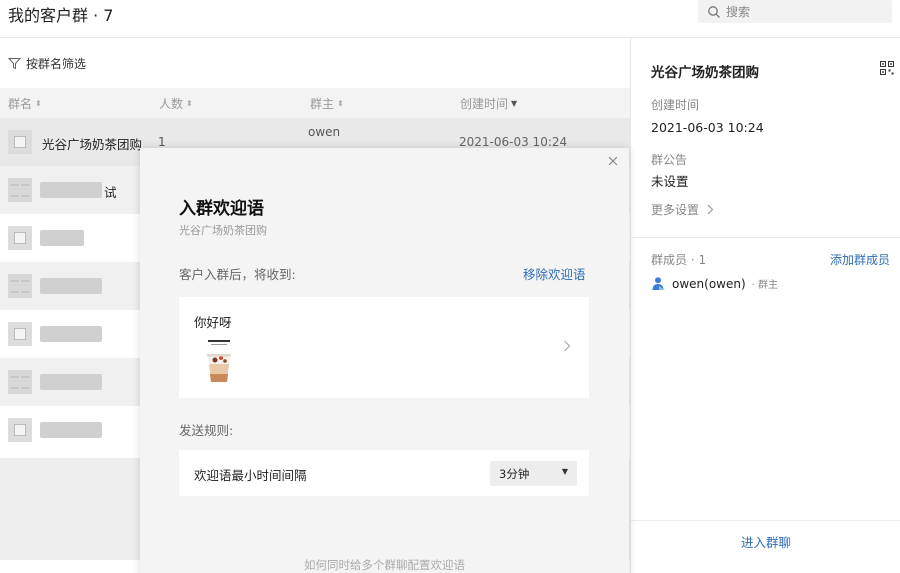 The height and width of the screenshot is (573, 900). I want to click on column-header-count: 人数 ⬍, so click(176, 103).